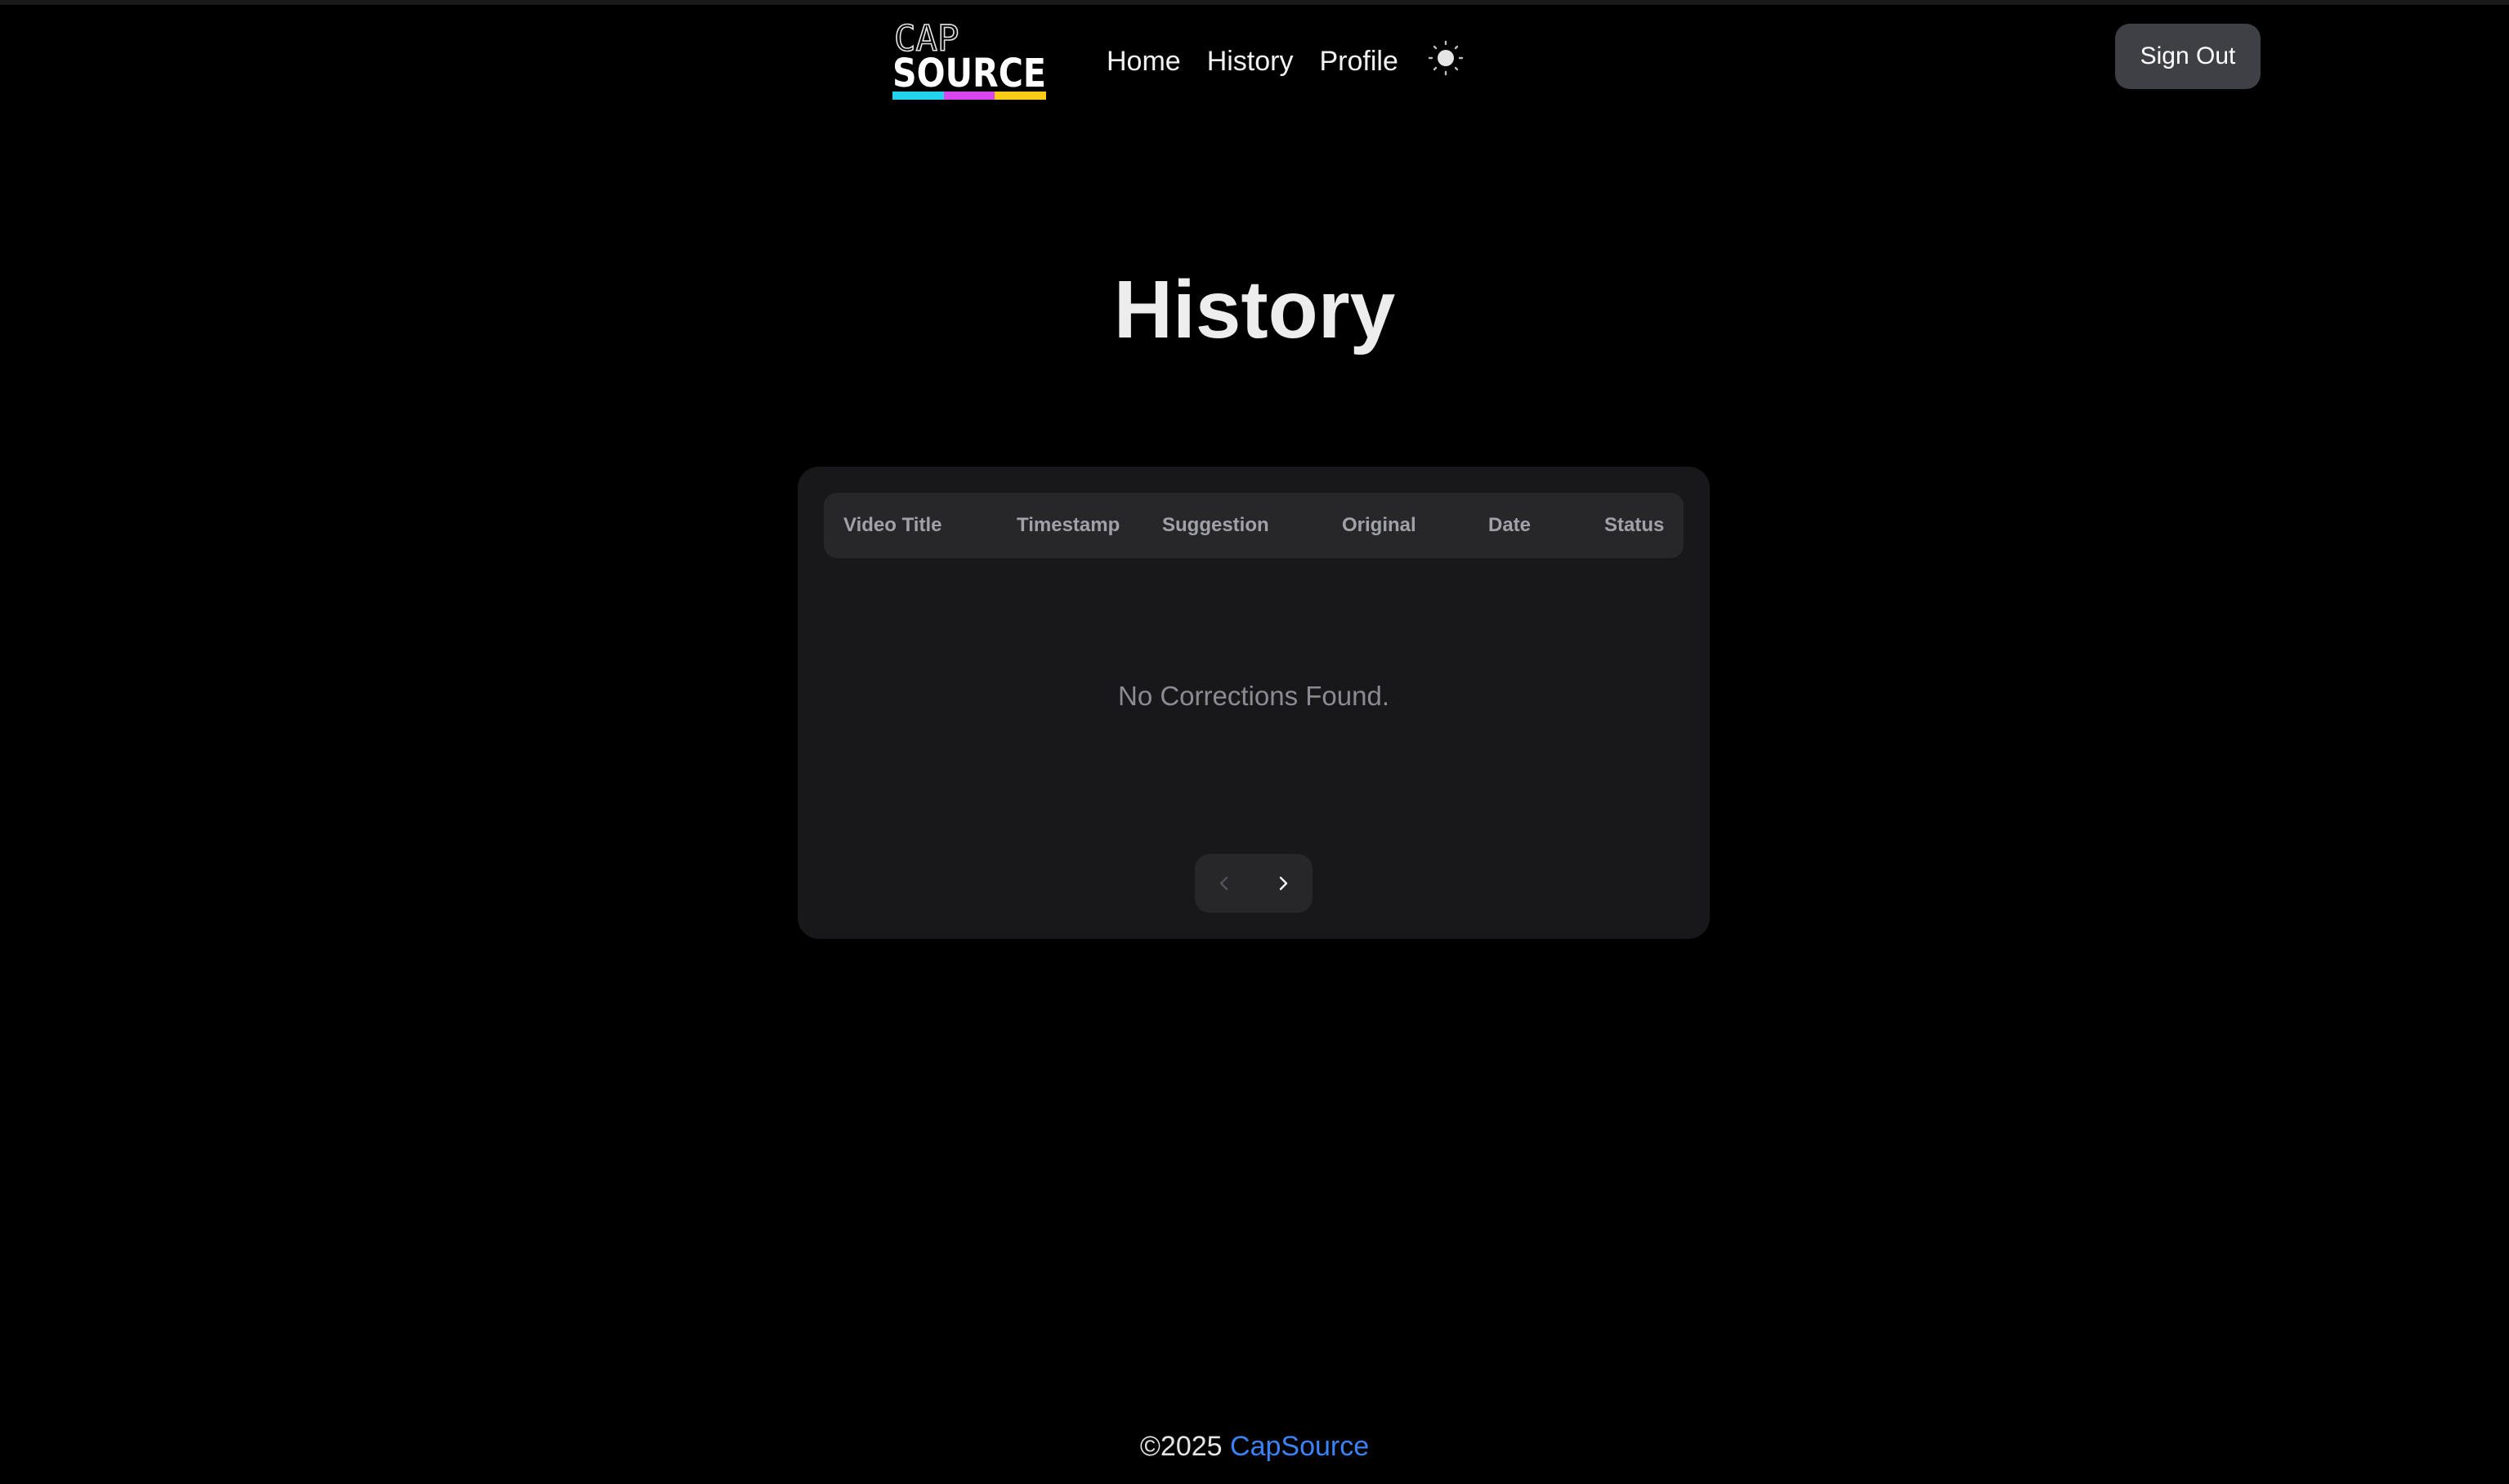 The image size is (2509, 1484). I want to click on column-header-suggestion: Suggestion, so click(1215, 525).